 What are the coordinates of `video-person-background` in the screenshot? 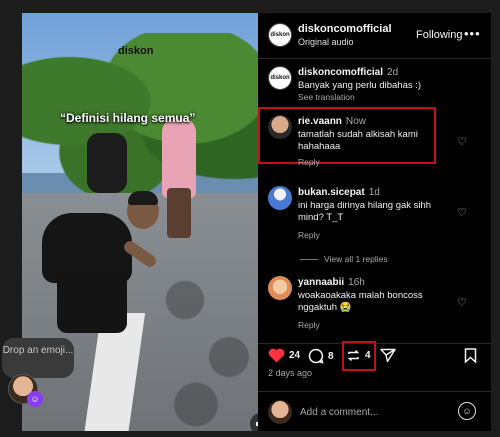 It's located at (107, 163).